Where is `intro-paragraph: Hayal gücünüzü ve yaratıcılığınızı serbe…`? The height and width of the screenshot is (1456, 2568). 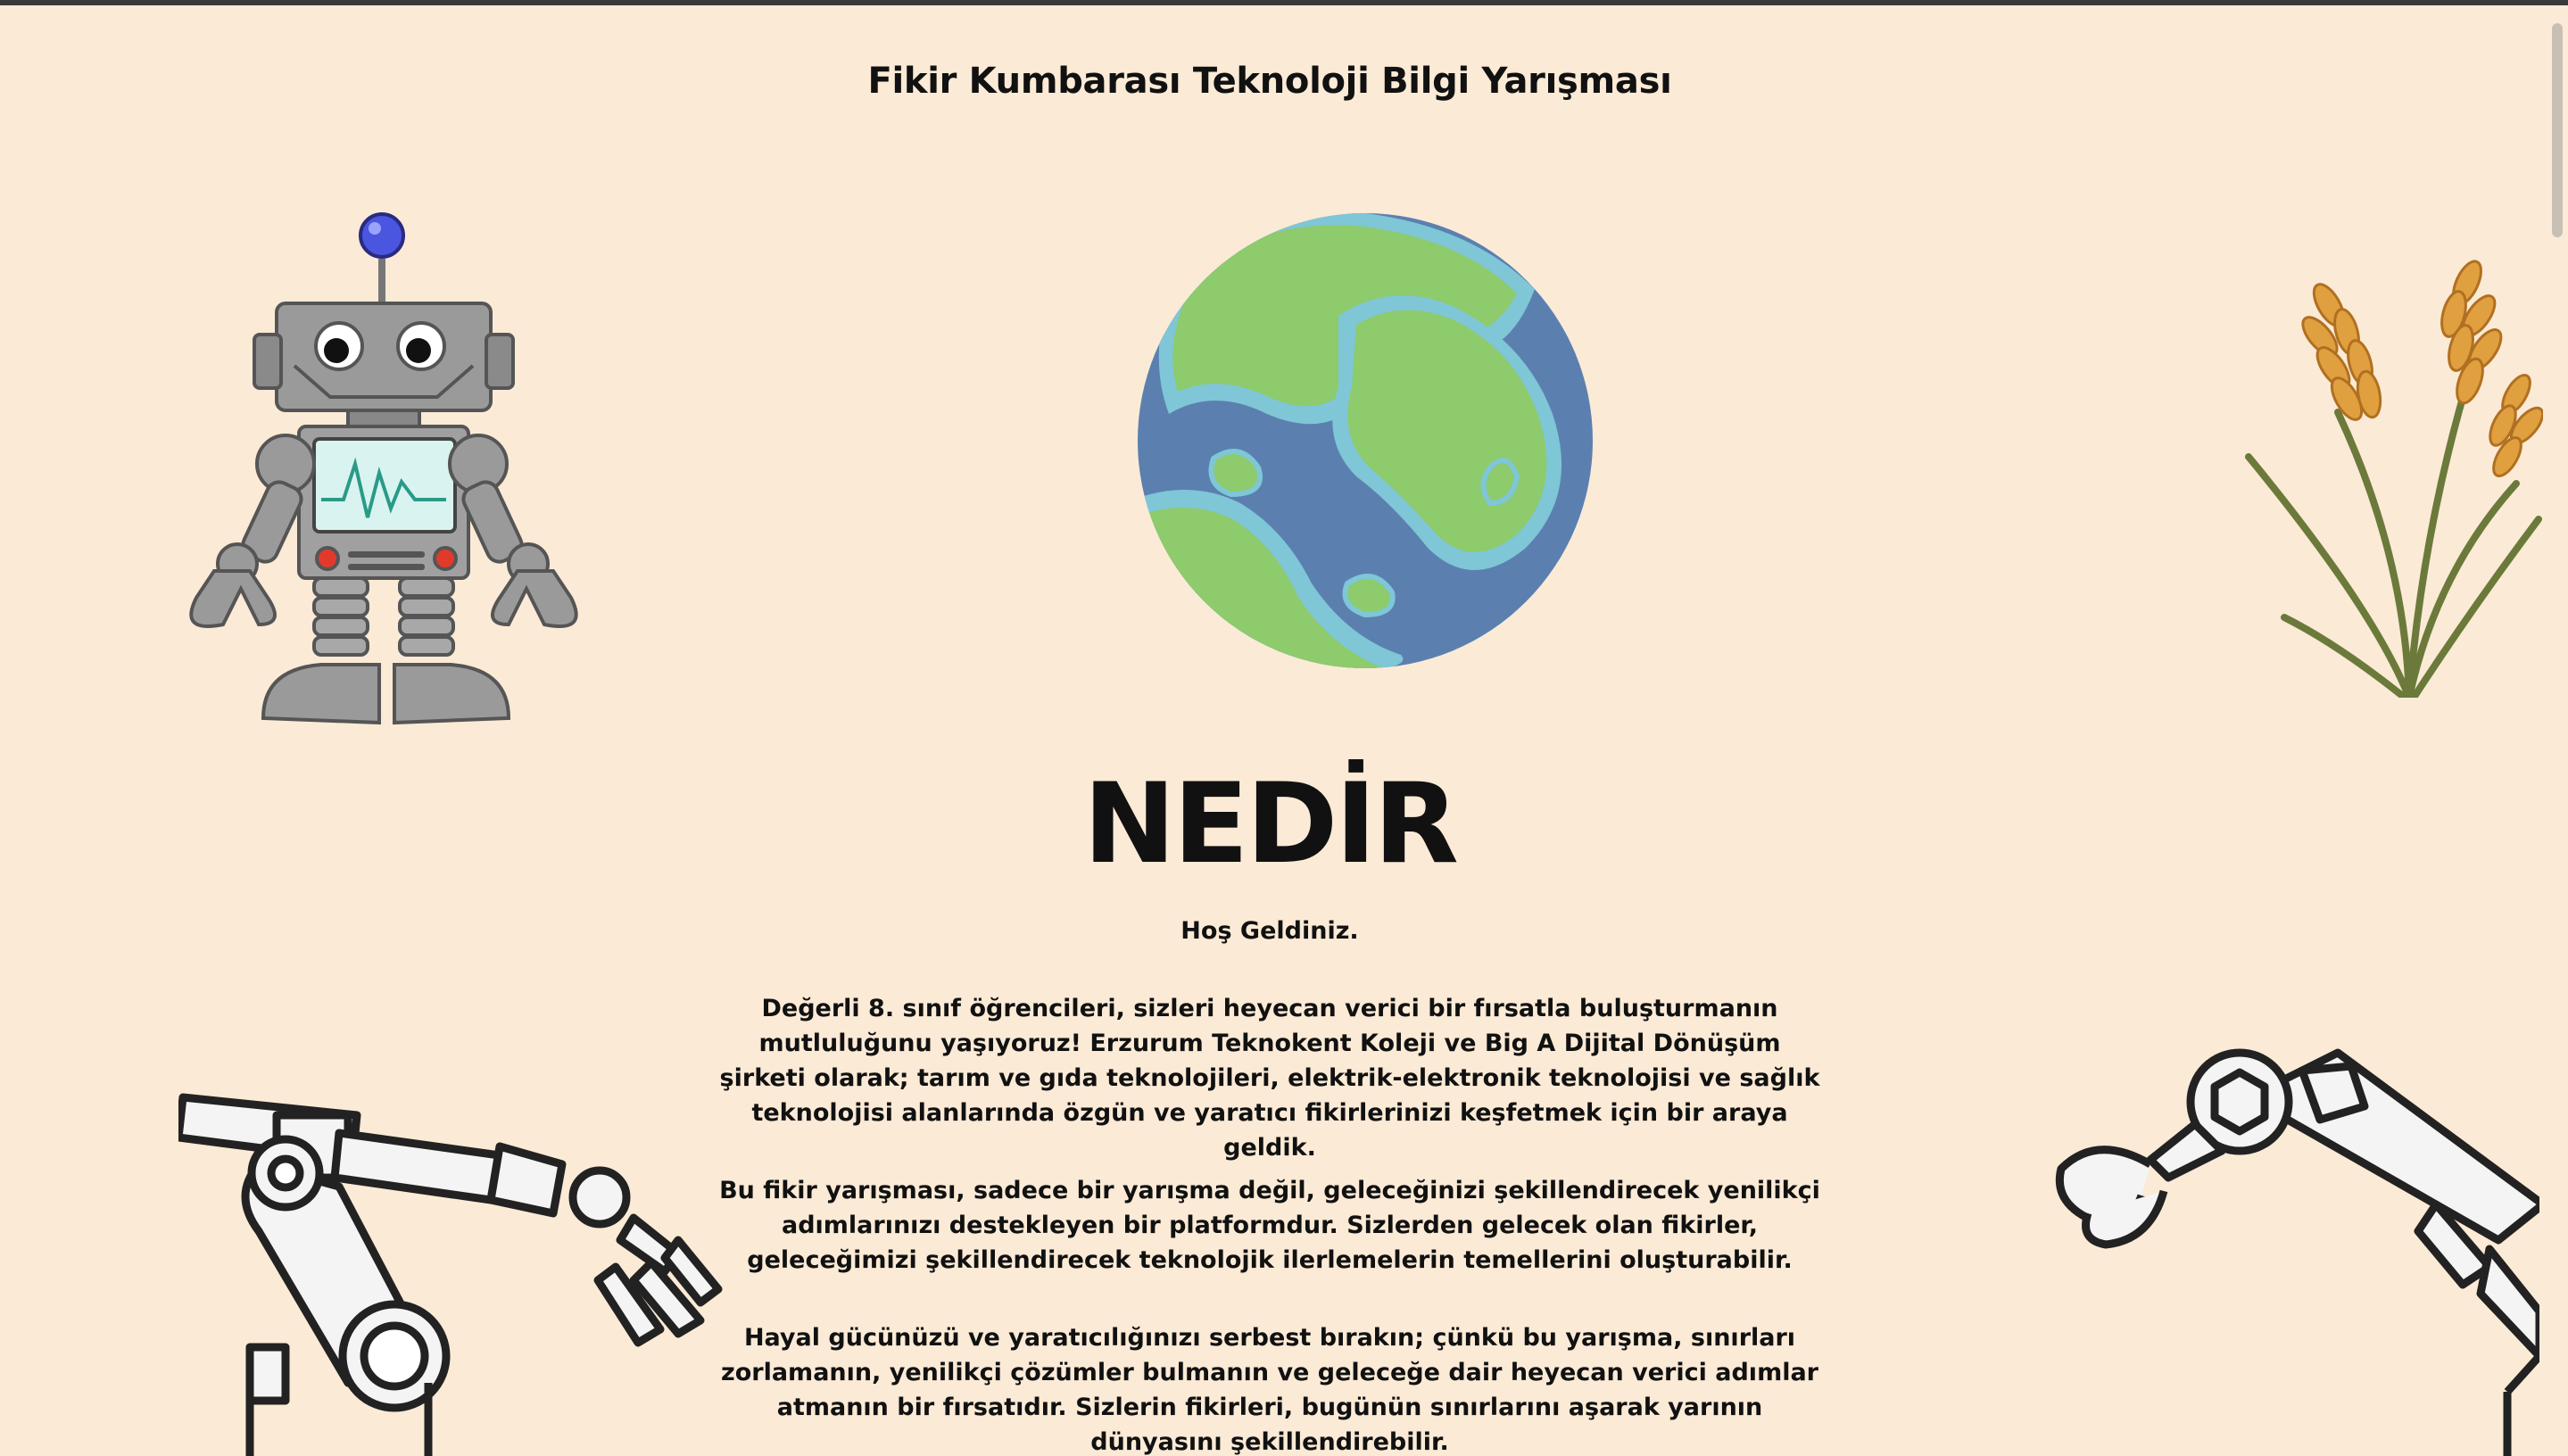
intro-paragraph: Hayal gücünüzü ve yaratıcılığınızı serbe… is located at coordinates (1269, 1390).